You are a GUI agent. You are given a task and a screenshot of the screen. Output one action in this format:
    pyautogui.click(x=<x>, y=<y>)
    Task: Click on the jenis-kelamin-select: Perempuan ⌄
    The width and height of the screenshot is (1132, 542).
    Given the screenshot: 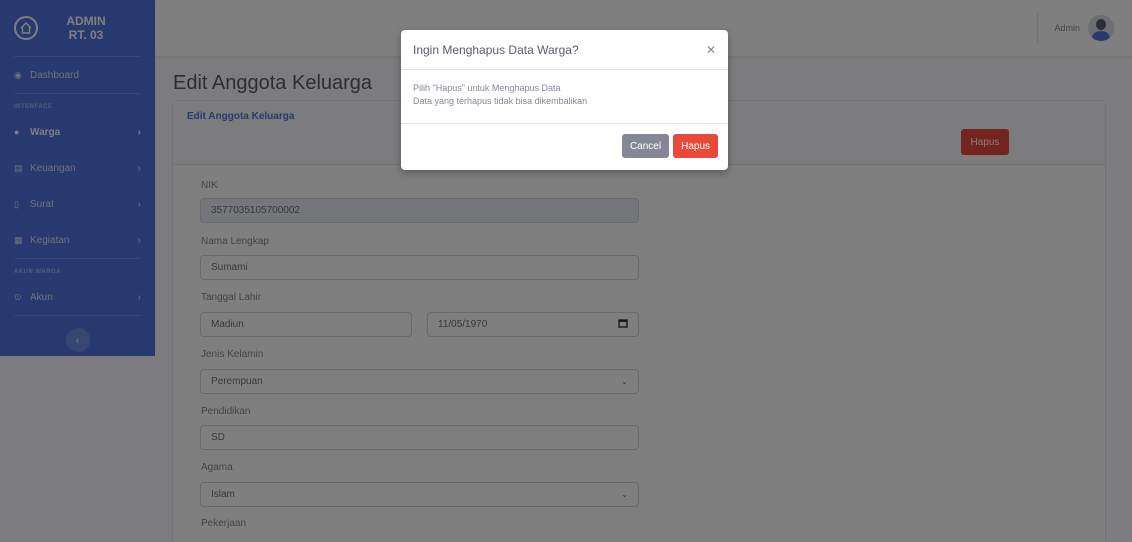 What is the action you would take?
    pyautogui.click(x=419, y=381)
    